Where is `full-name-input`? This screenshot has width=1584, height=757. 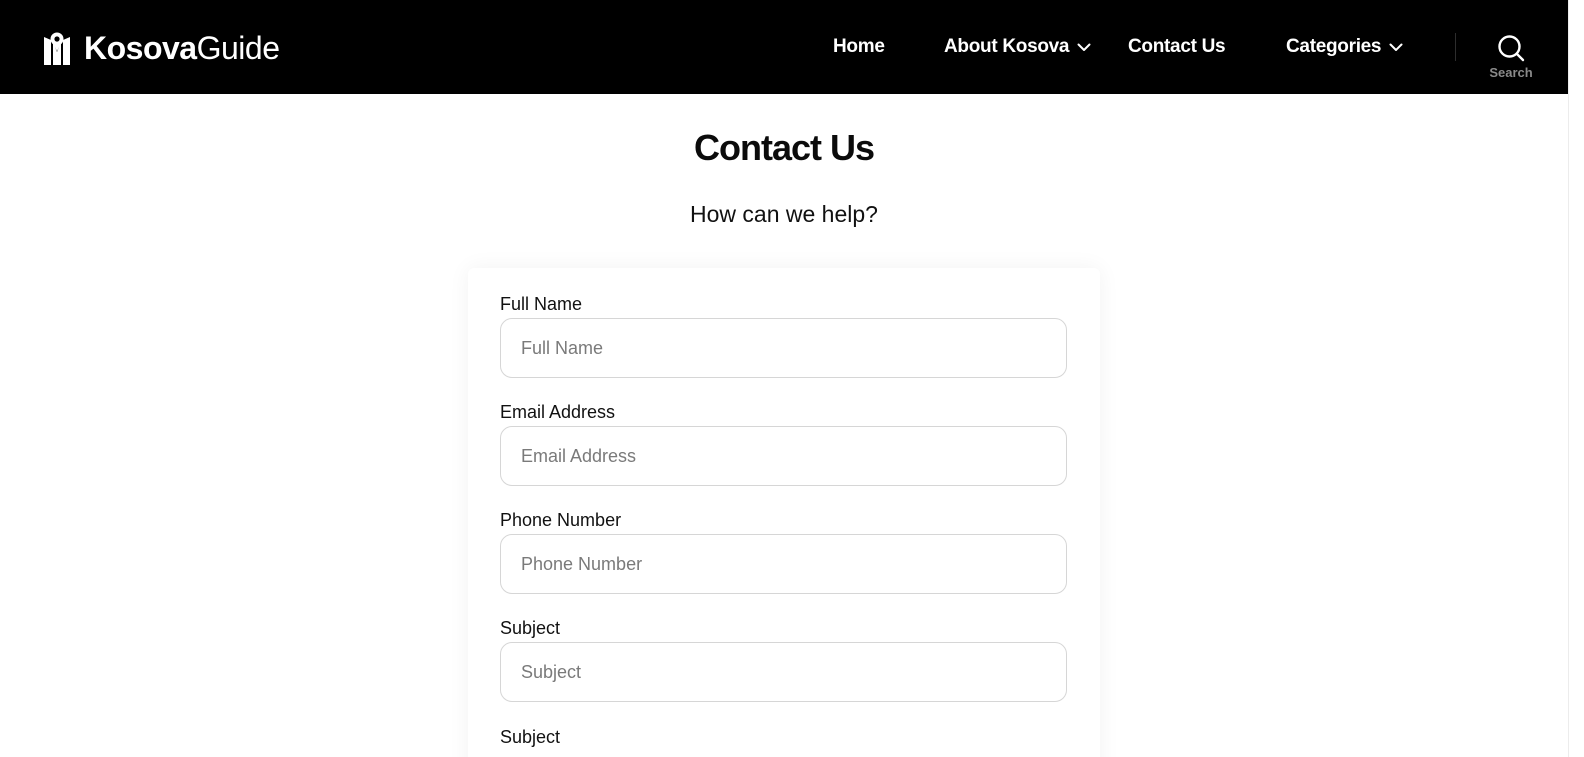 full-name-input is located at coordinates (783, 348).